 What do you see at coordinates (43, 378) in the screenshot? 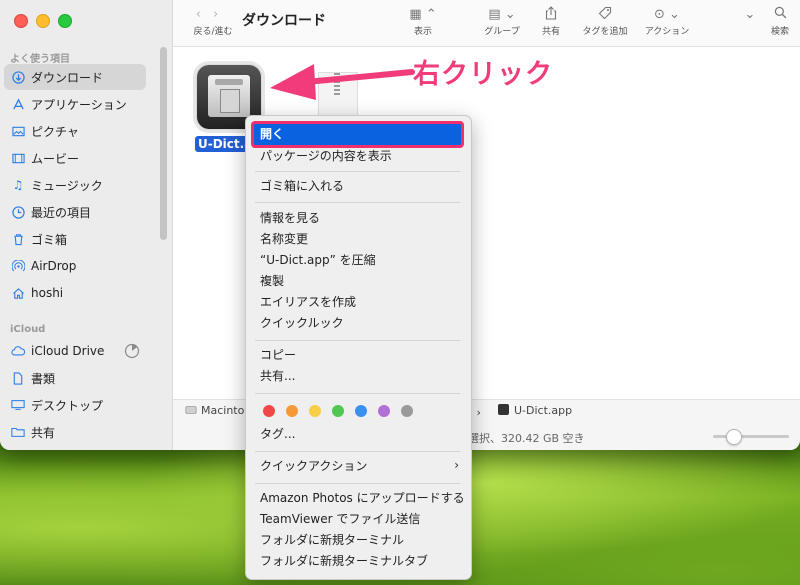
I see `sidebar-item-label: 書類` at bounding box center [43, 378].